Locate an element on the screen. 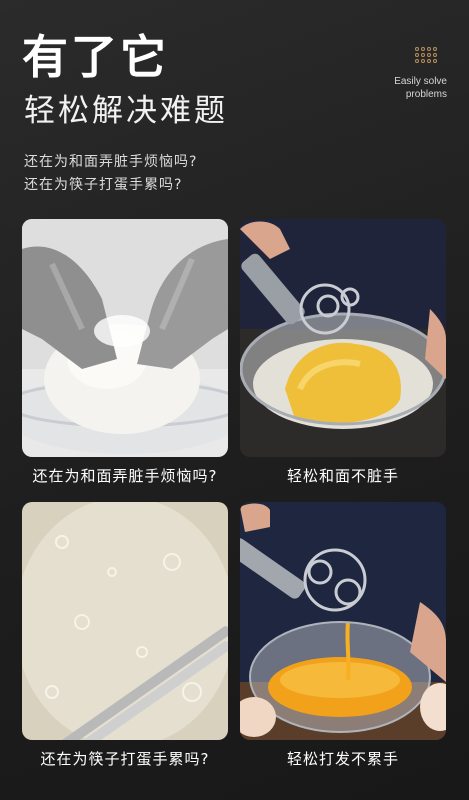 The width and height of the screenshot is (469, 800). brand-text: Easily solve problems is located at coordinates (392, 88).